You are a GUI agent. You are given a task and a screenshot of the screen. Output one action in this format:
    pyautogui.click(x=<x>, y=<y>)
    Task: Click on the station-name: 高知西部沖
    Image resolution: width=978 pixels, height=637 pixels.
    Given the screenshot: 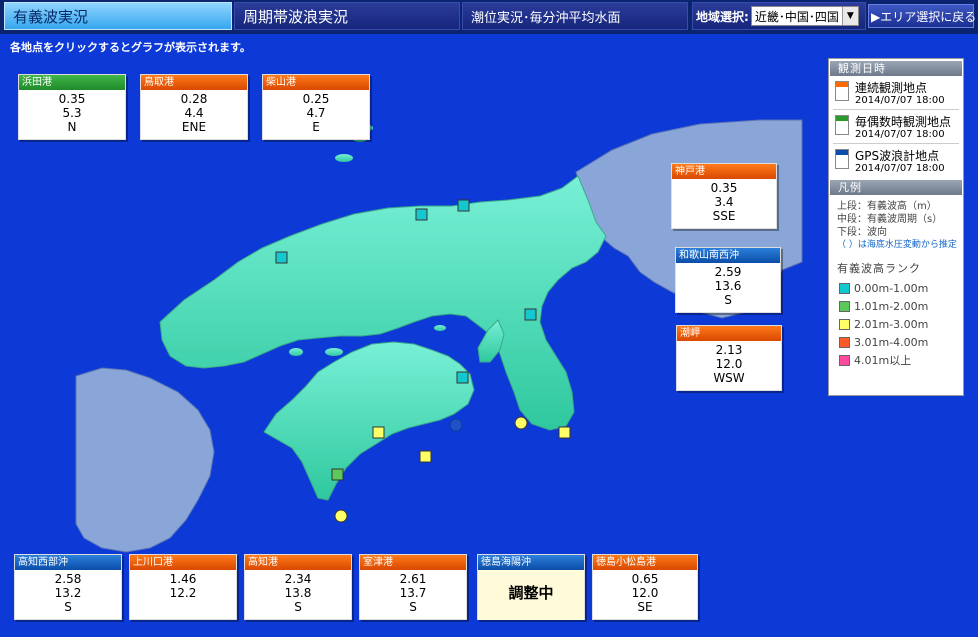 What is the action you would take?
    pyautogui.click(x=68, y=562)
    